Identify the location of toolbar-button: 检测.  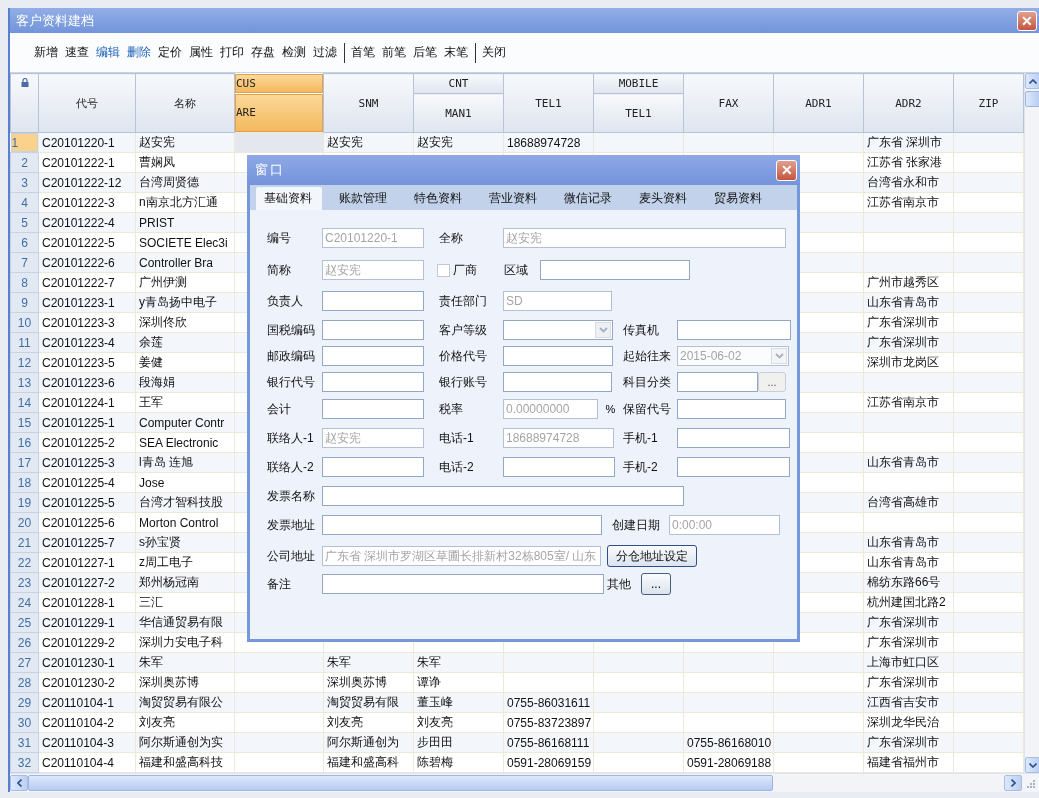
(294, 52).